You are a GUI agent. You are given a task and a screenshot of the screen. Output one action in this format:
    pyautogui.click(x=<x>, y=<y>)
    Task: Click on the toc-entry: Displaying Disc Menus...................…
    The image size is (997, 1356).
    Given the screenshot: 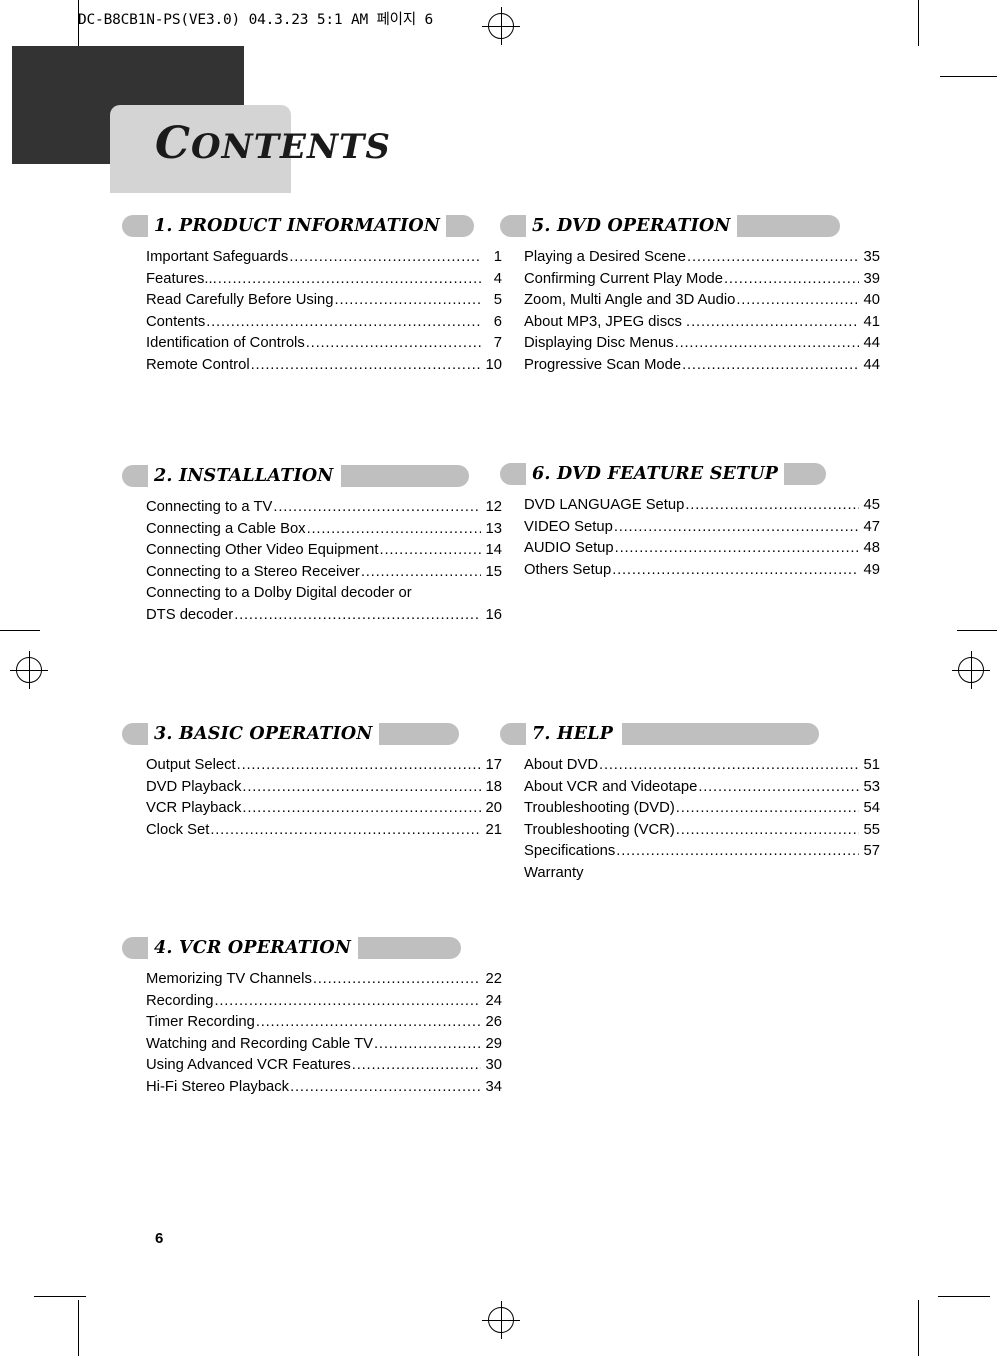 What is the action you would take?
    pyautogui.click(x=702, y=344)
    